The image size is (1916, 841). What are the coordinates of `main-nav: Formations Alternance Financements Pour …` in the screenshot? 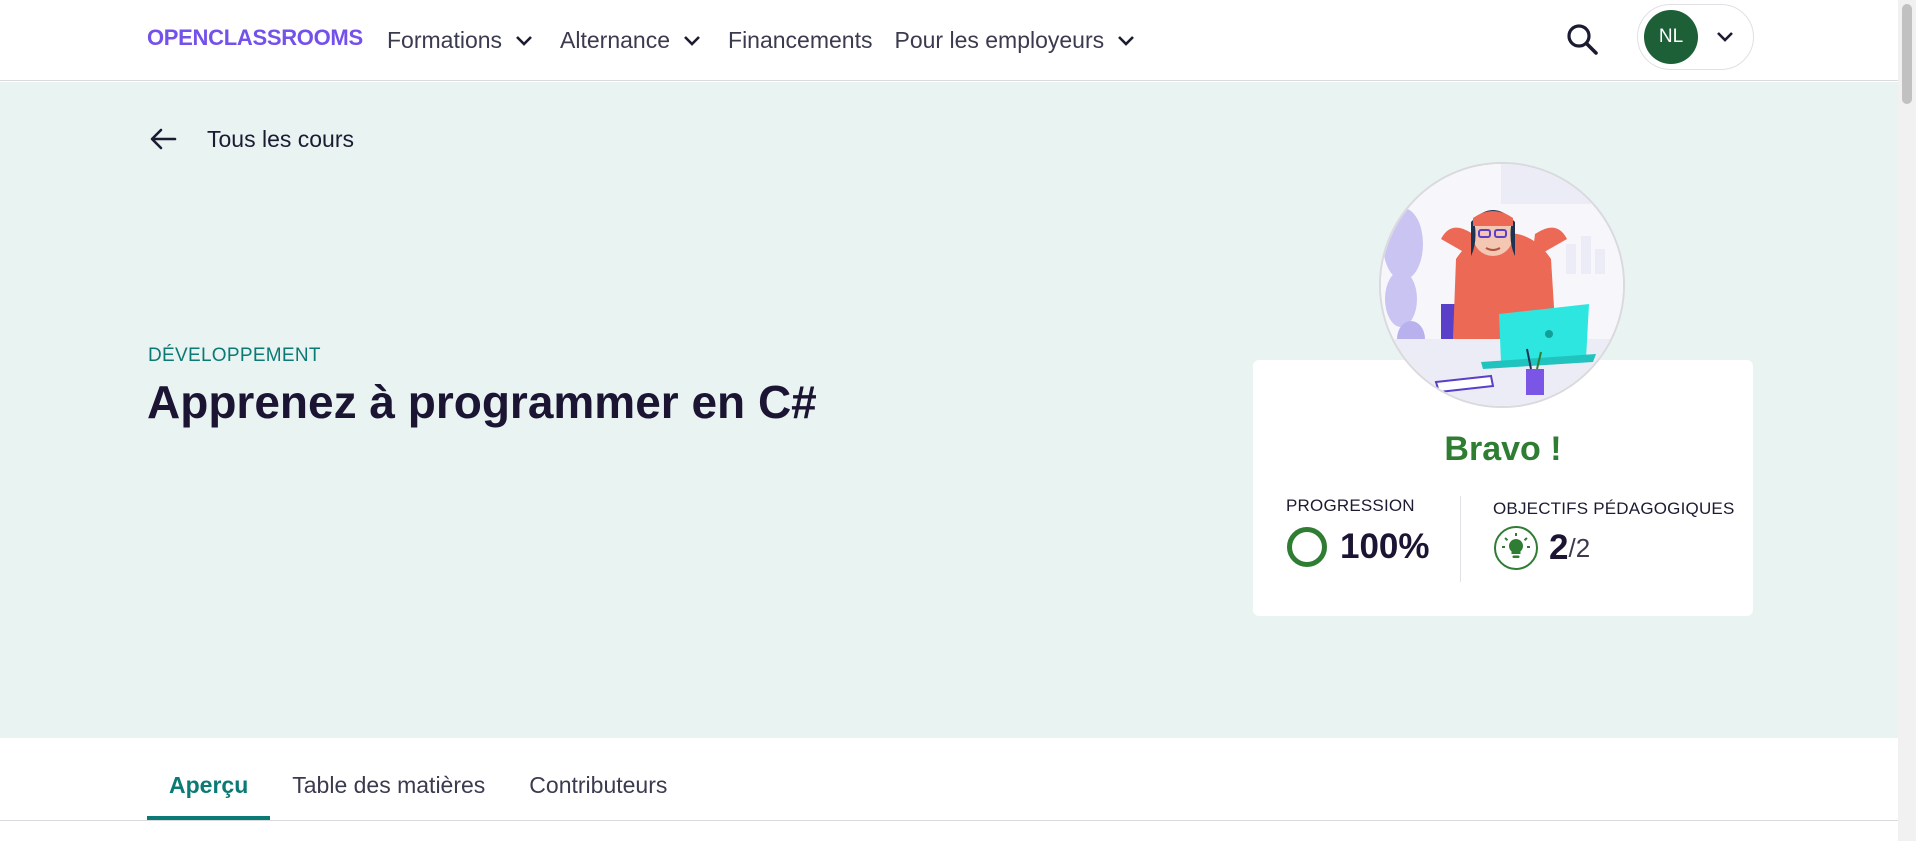 It's located at (774, 40).